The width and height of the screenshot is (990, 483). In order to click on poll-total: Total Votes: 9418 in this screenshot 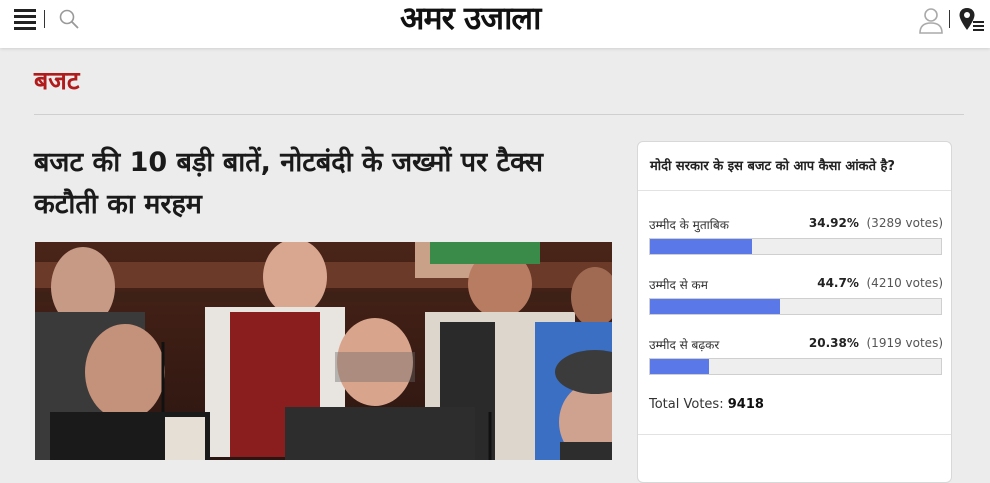, I will do `click(706, 404)`.